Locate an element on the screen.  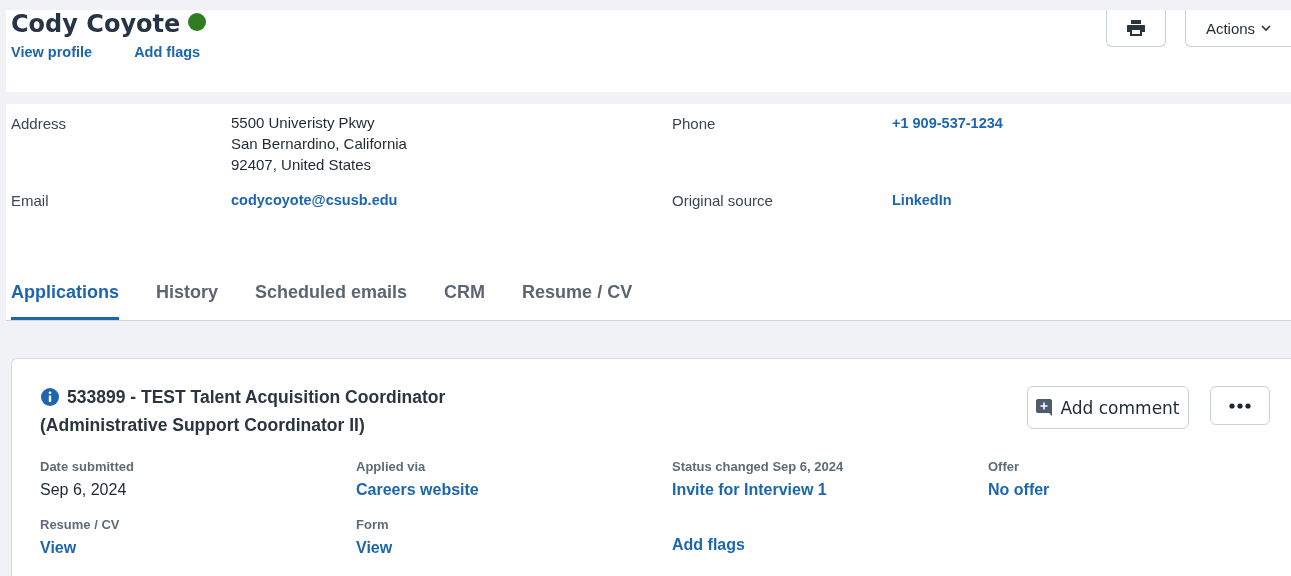
add-comment-button: Add comment is located at coordinates (1108, 407).